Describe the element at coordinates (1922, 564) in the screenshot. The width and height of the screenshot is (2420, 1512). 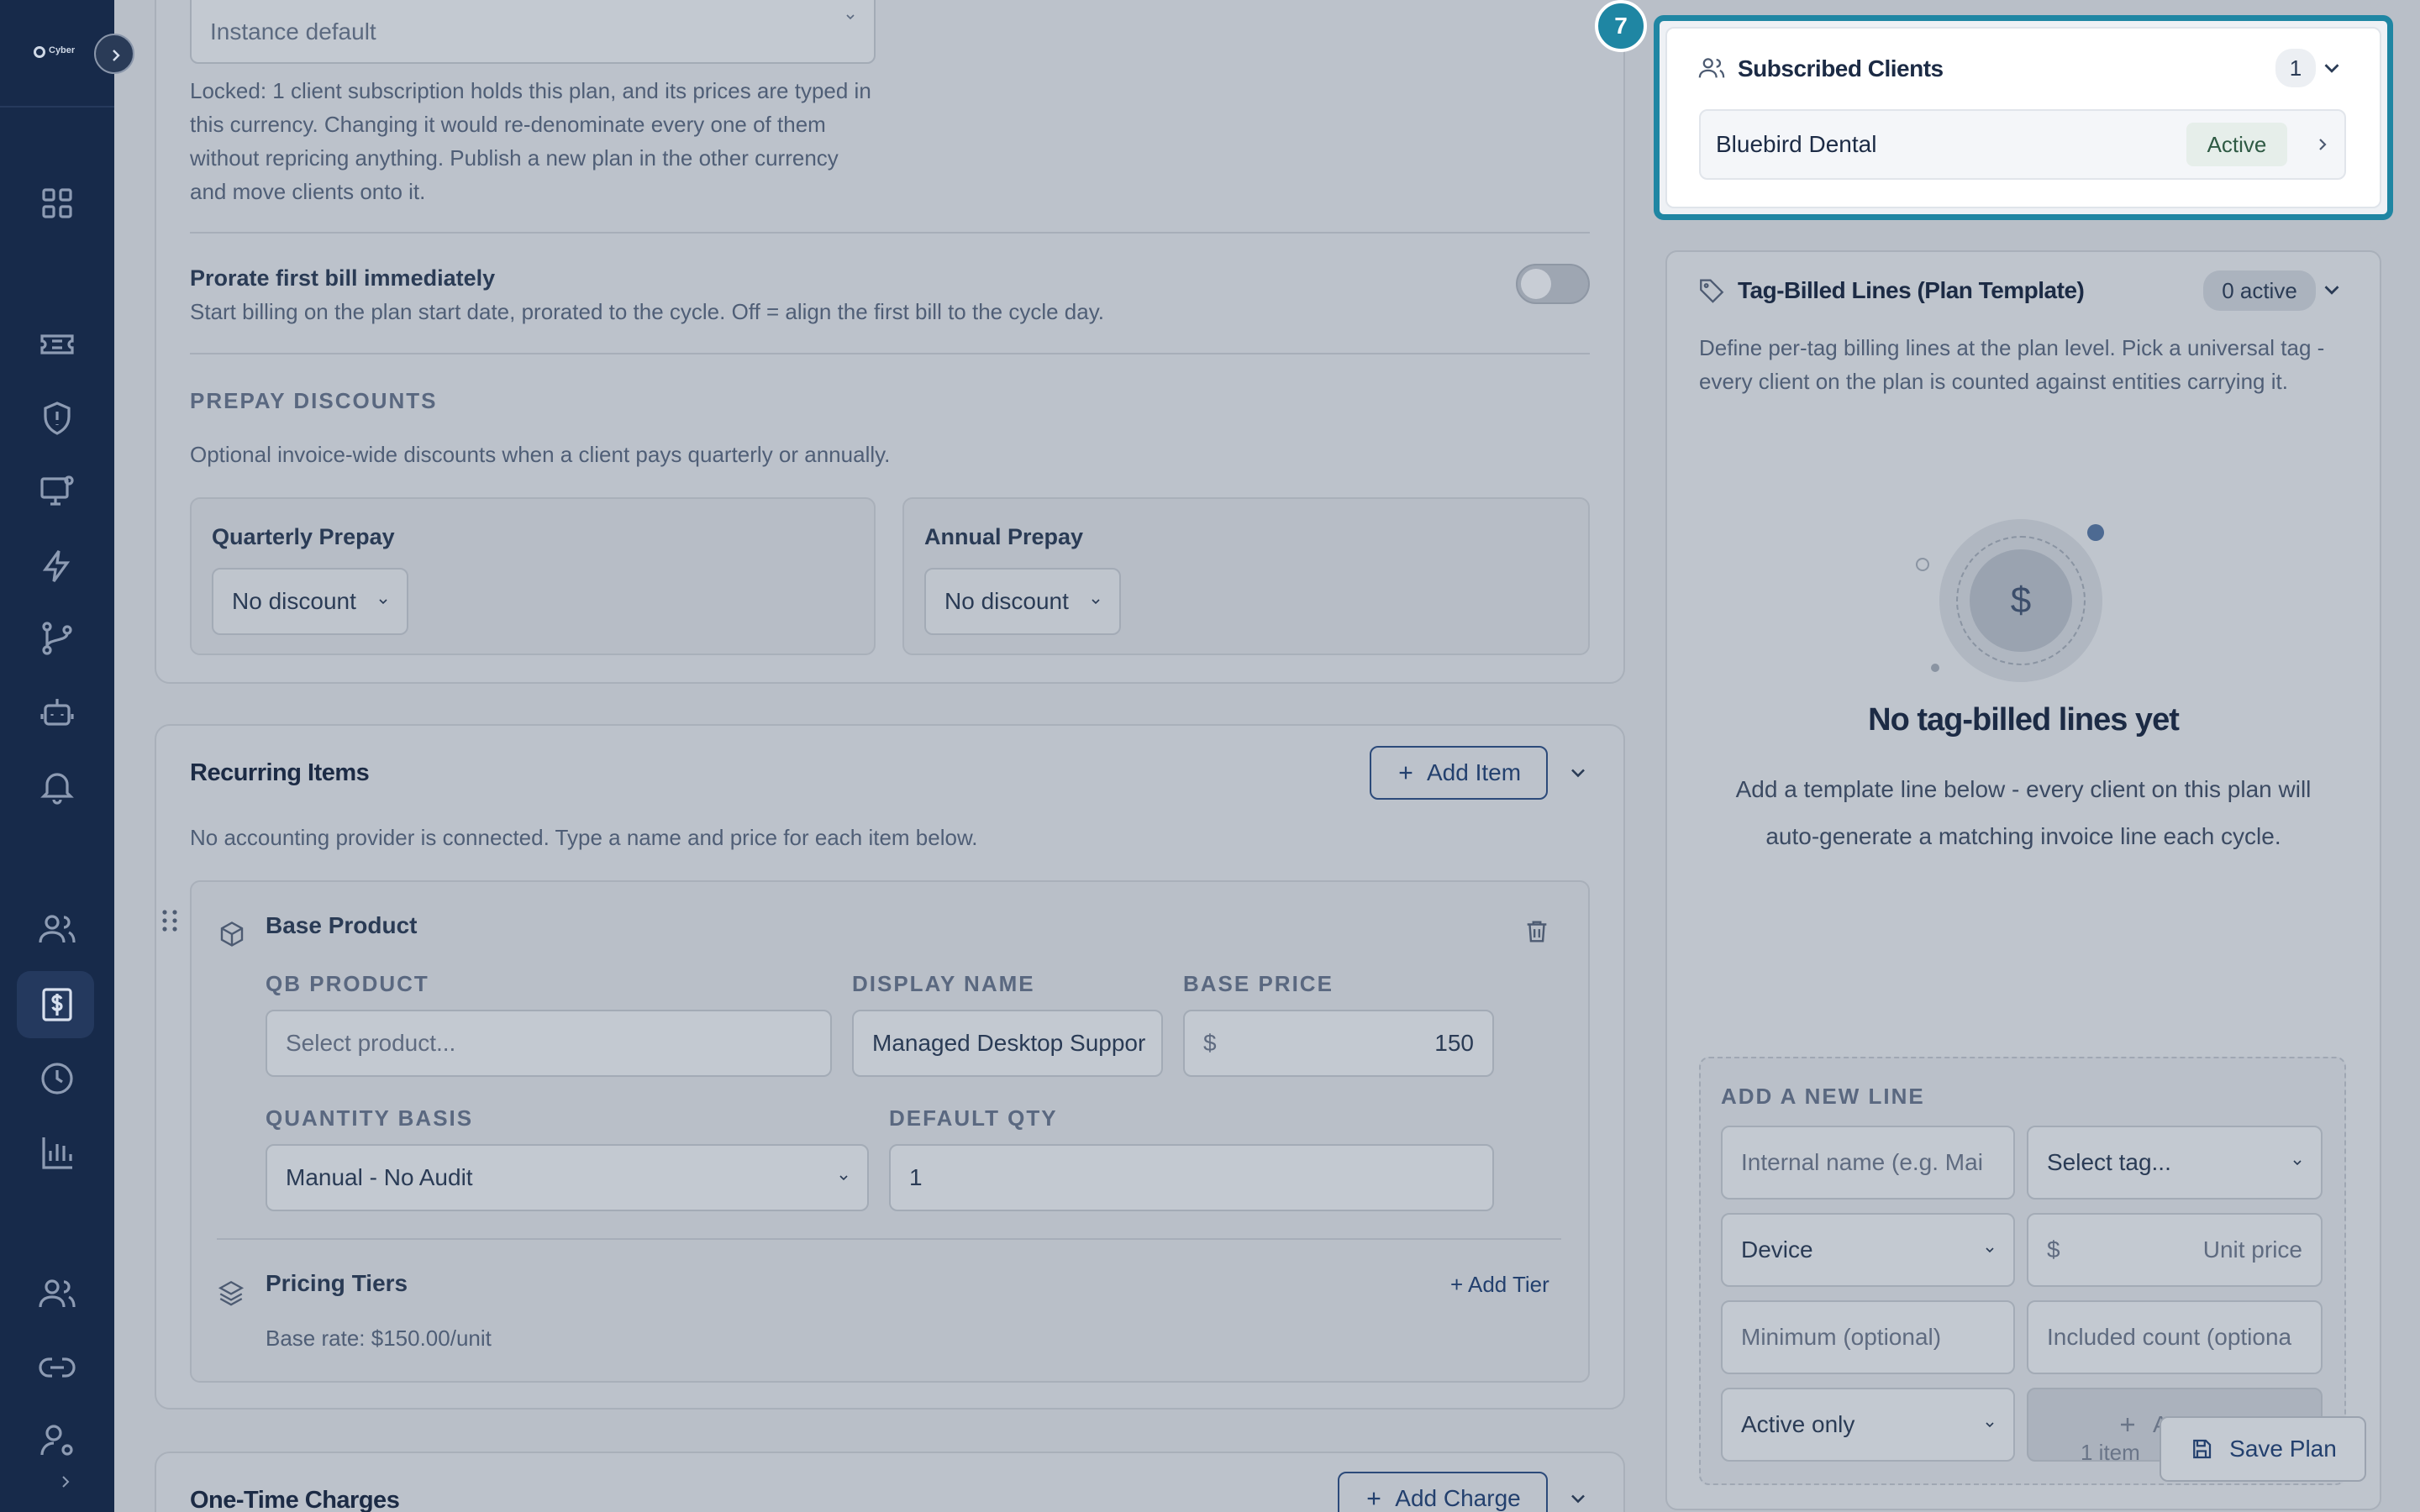
I see `decorative-dot` at that location.